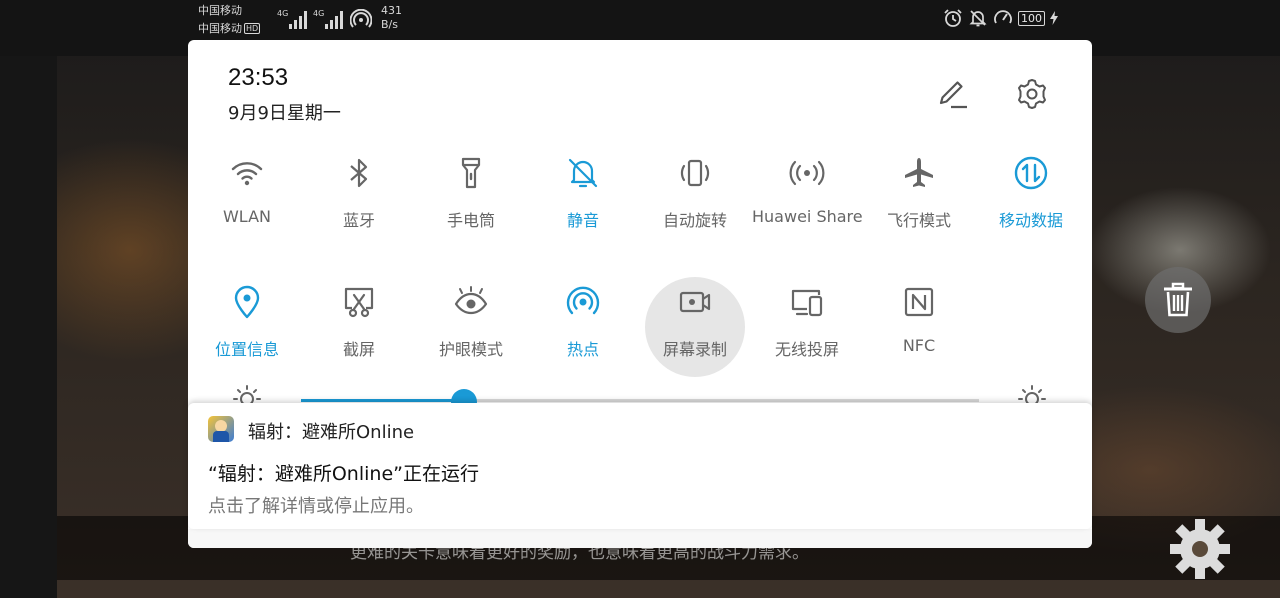  I want to click on tile-auto-rotate: 自动旋转, so click(695, 192).